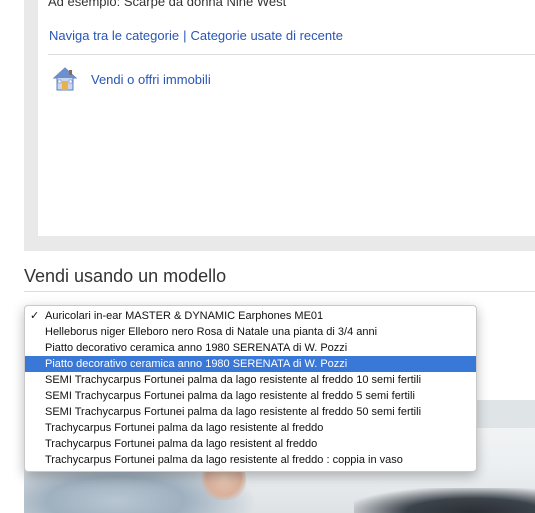  Describe the element at coordinates (291, 54) in the screenshot. I see `divider` at that location.